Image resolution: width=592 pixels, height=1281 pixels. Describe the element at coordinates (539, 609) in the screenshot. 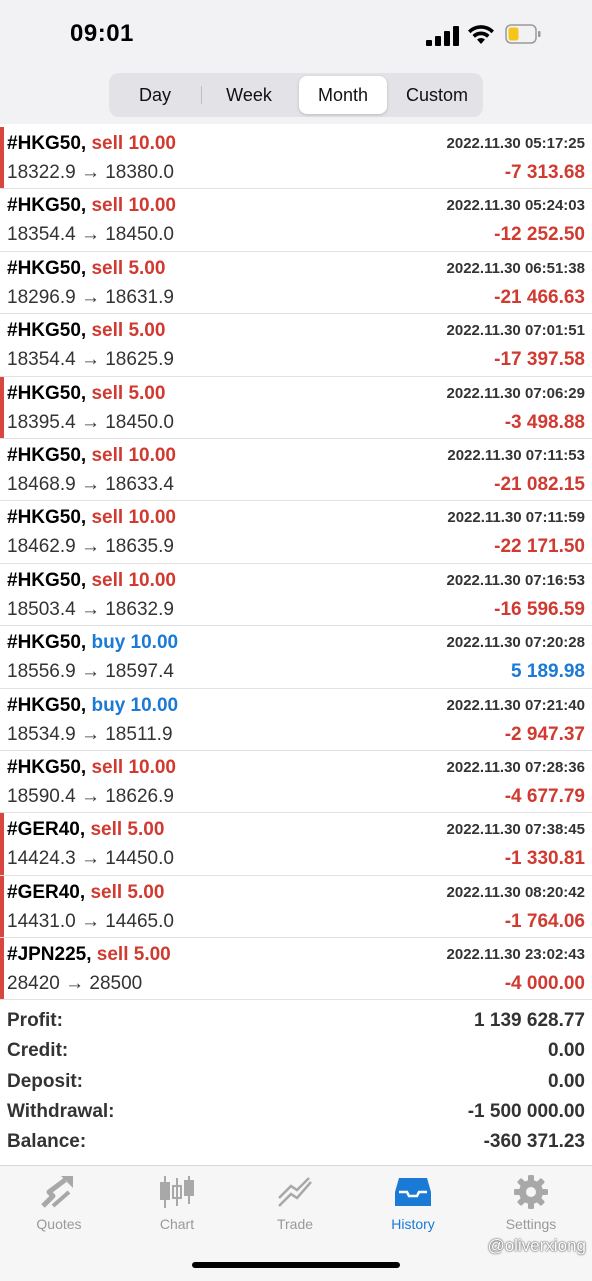

I see `trade-profit: -16 596.59` at that location.